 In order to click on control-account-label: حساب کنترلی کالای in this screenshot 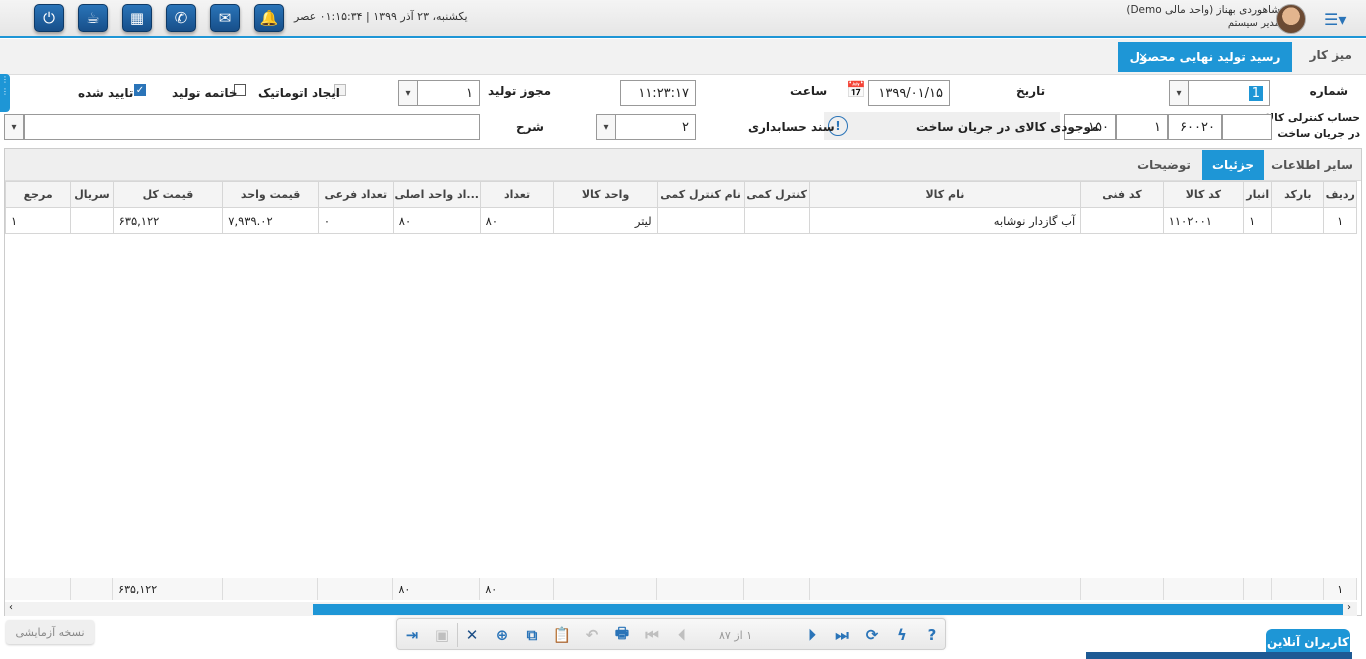, I will do `click(1308, 118)`.